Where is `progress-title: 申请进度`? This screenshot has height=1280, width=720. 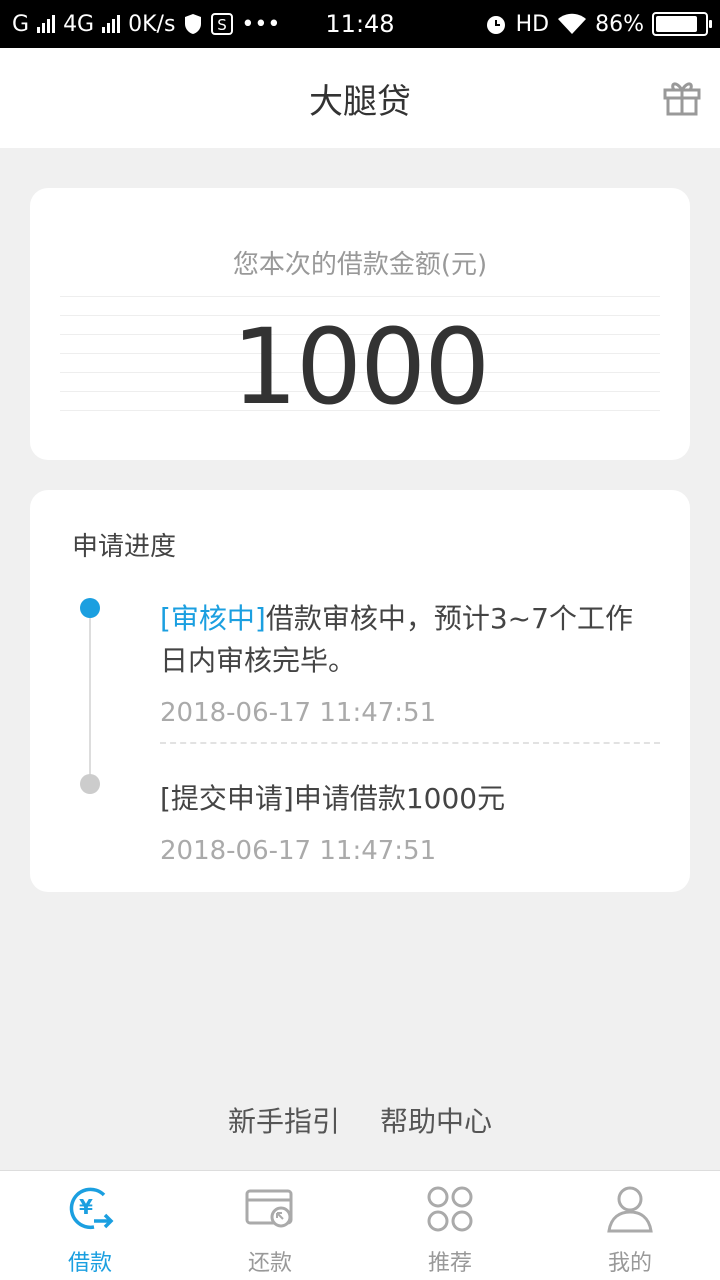
progress-title: 申请进度 is located at coordinates (124, 547).